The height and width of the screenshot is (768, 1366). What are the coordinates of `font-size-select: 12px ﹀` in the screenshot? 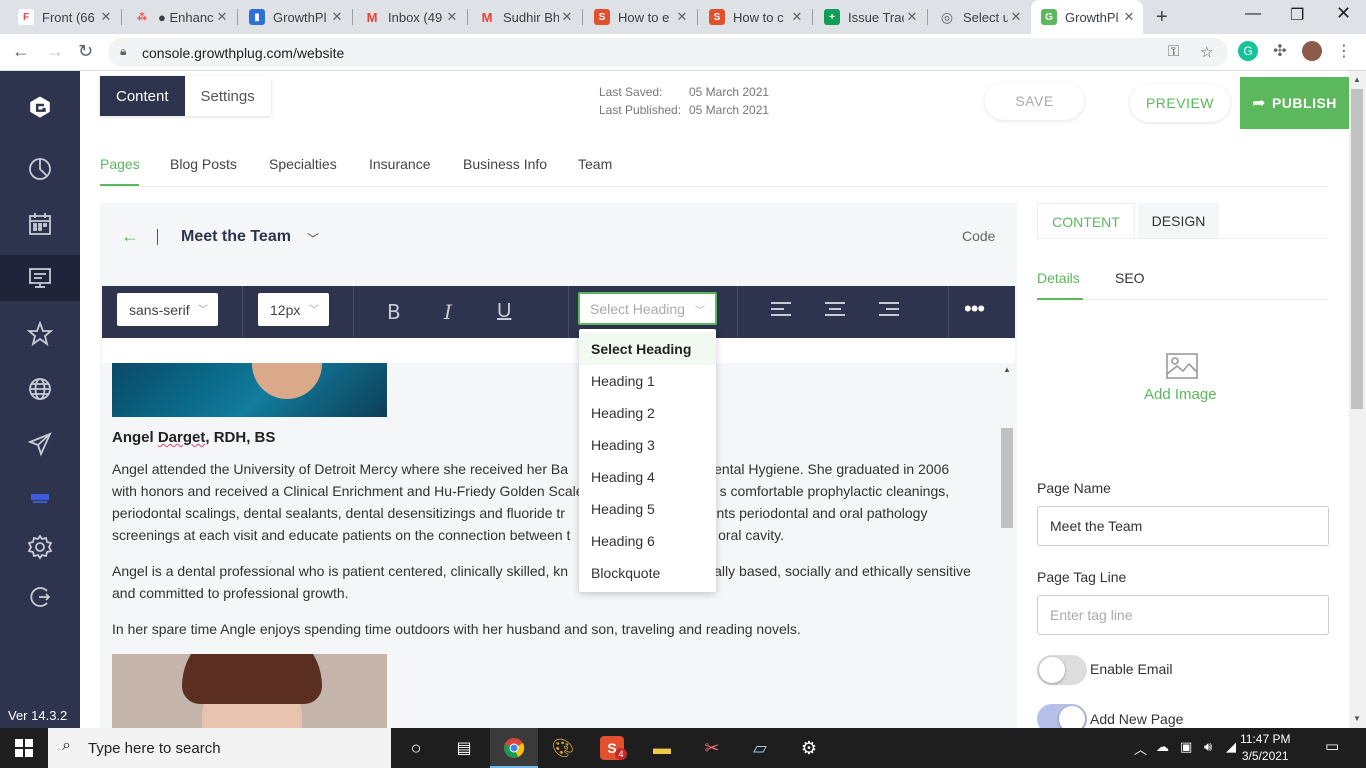 It's located at (293, 309).